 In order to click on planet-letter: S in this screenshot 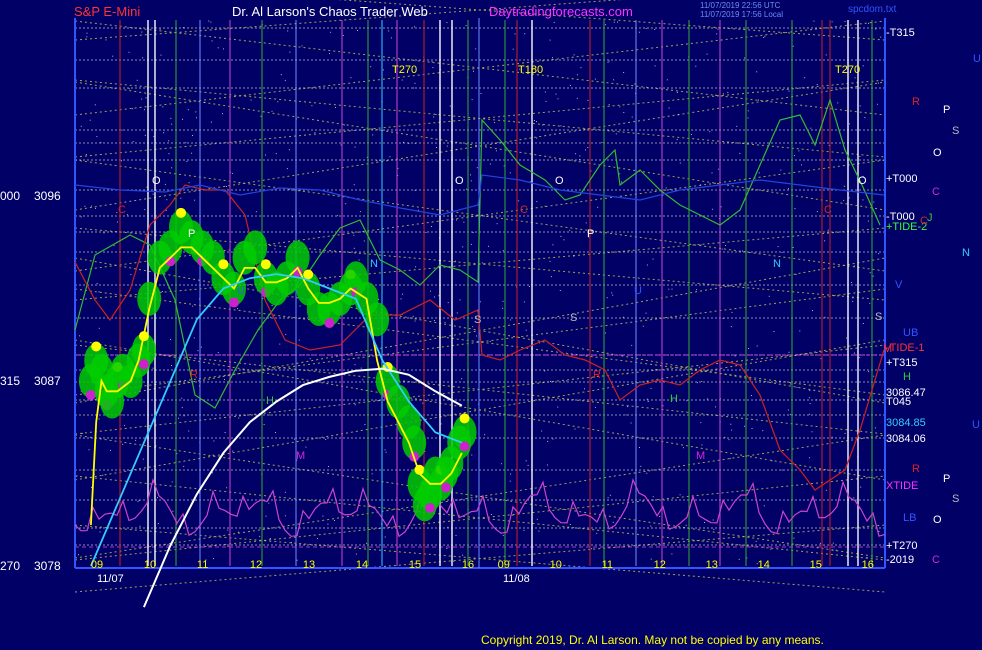, I will do `click(955, 499)`.